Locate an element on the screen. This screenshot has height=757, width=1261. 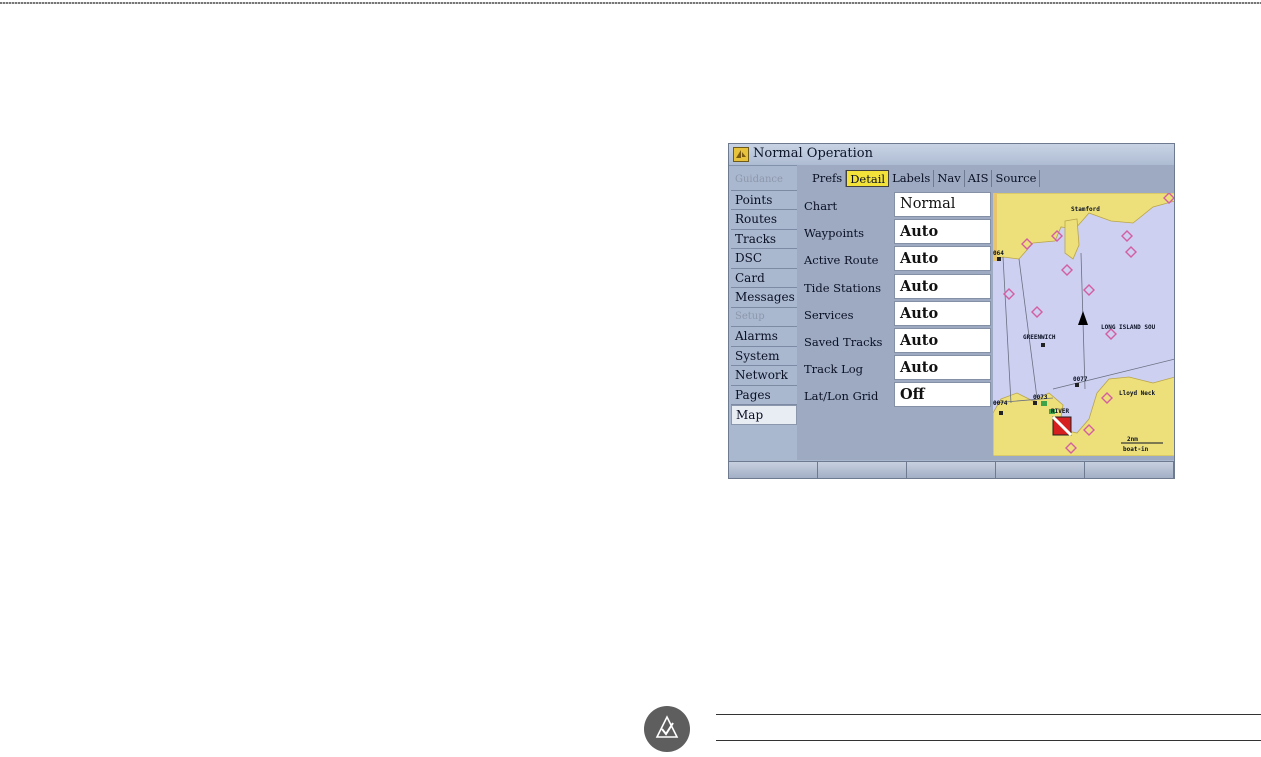
sidebar-item-pages: Pages is located at coordinates (764, 395).